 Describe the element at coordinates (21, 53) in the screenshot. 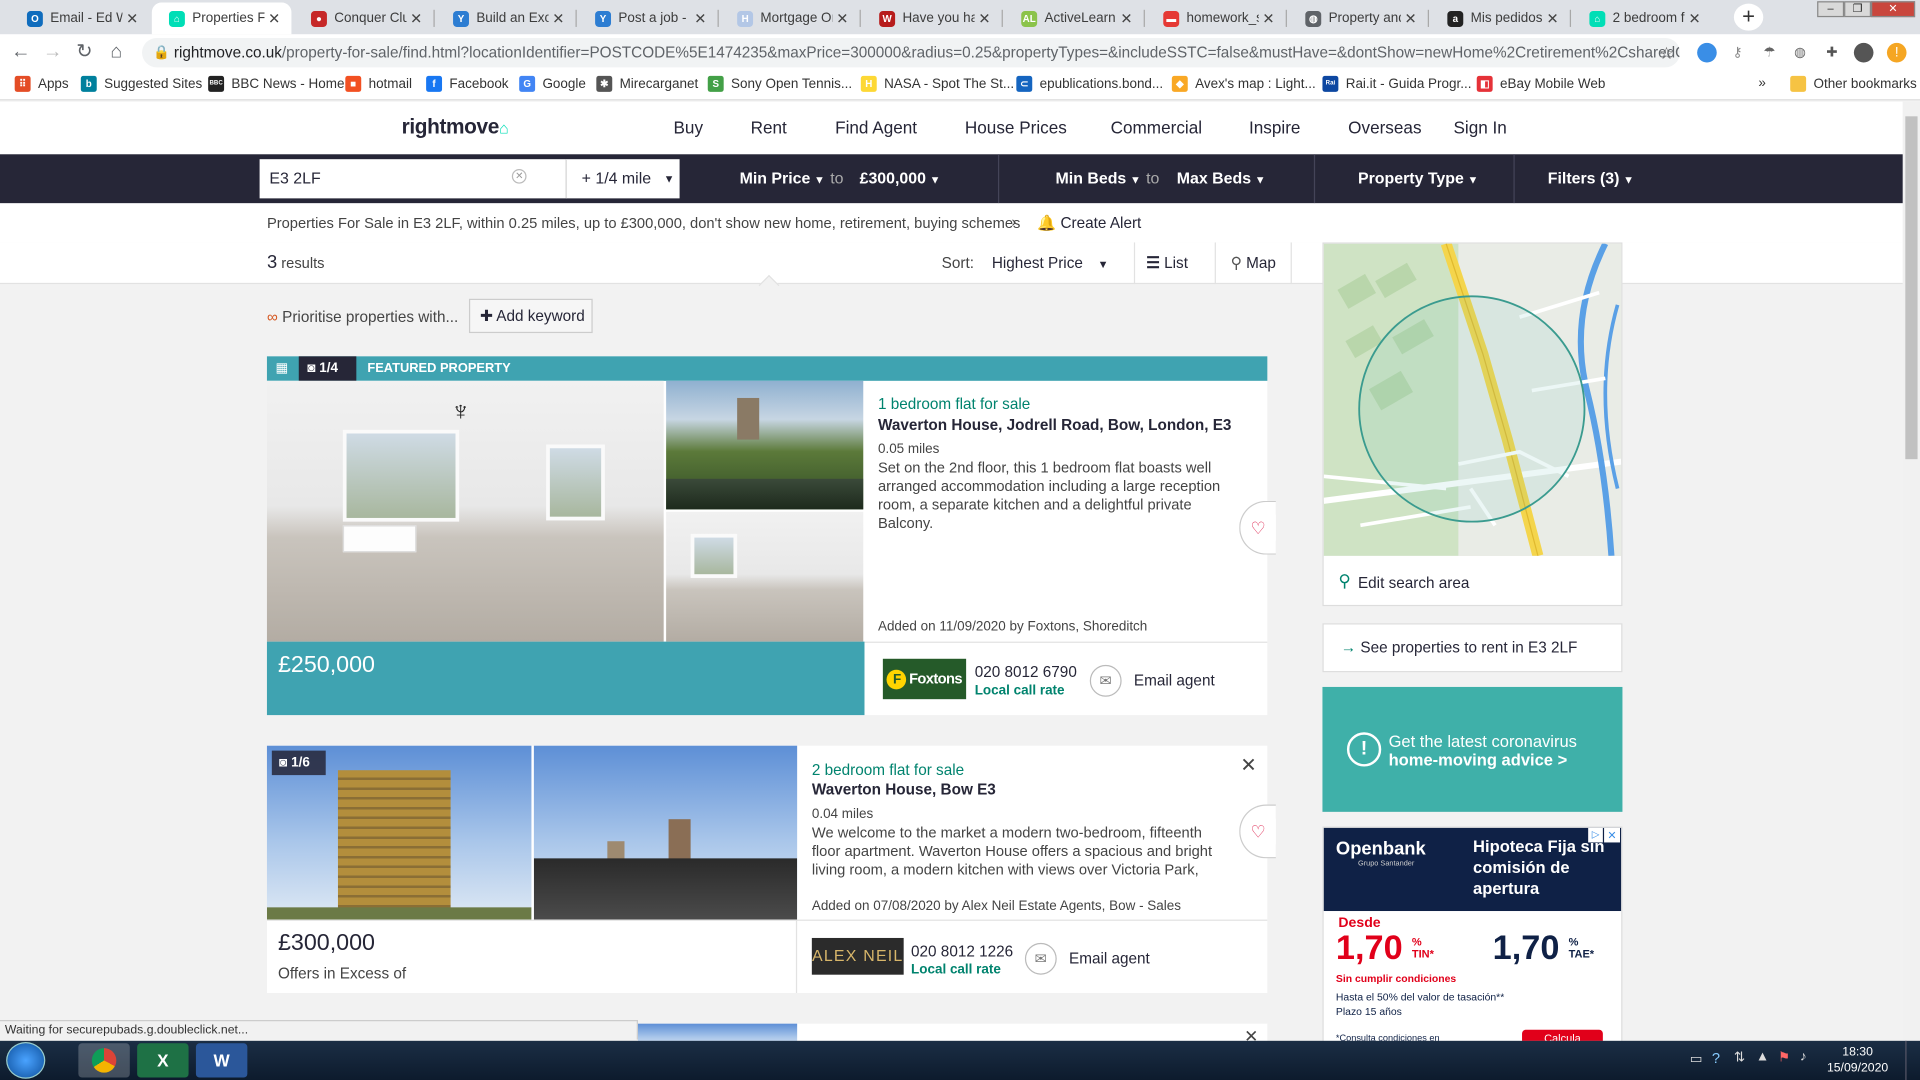

I see `back-icon: ←` at that location.